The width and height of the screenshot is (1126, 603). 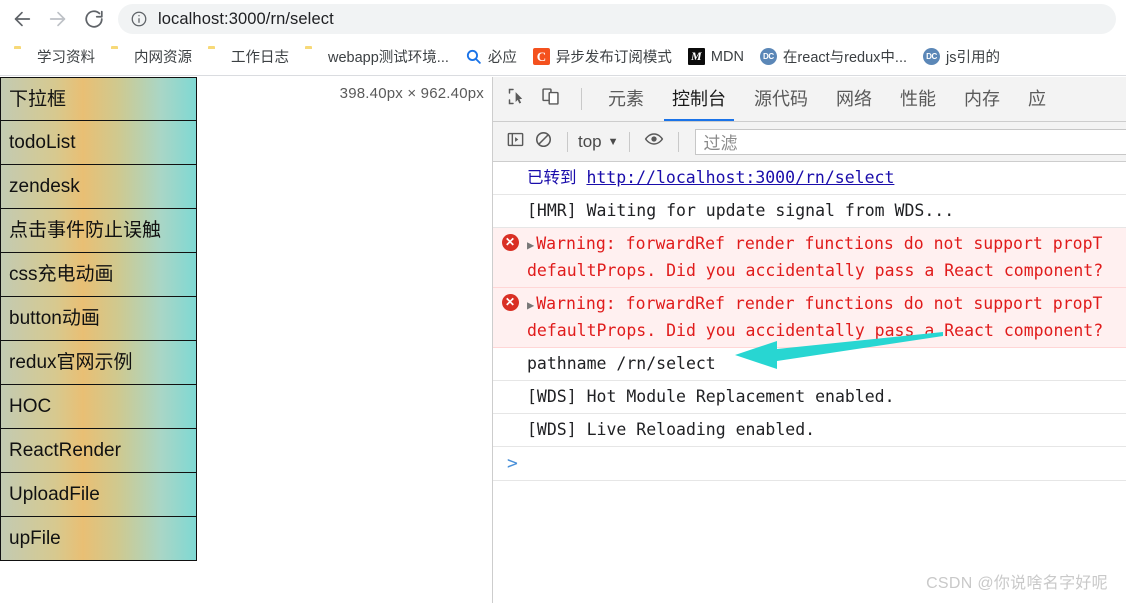 What do you see at coordinates (716, 57) in the screenshot?
I see `bookmark-item: M MDN` at bounding box center [716, 57].